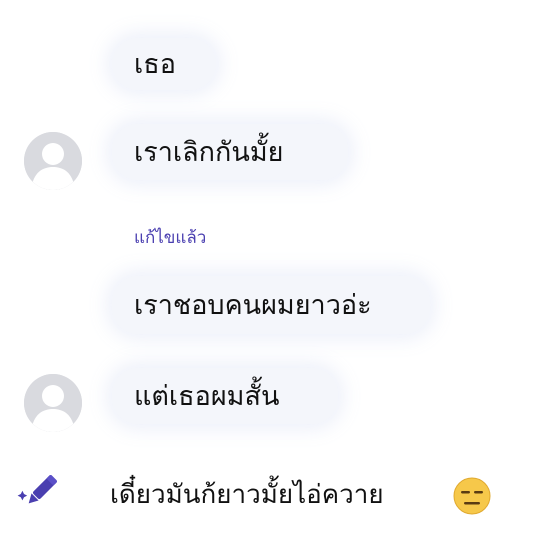  Describe the element at coordinates (170, 238) in the screenshot. I see `edited-label: แก้ไขแล้ว` at that location.